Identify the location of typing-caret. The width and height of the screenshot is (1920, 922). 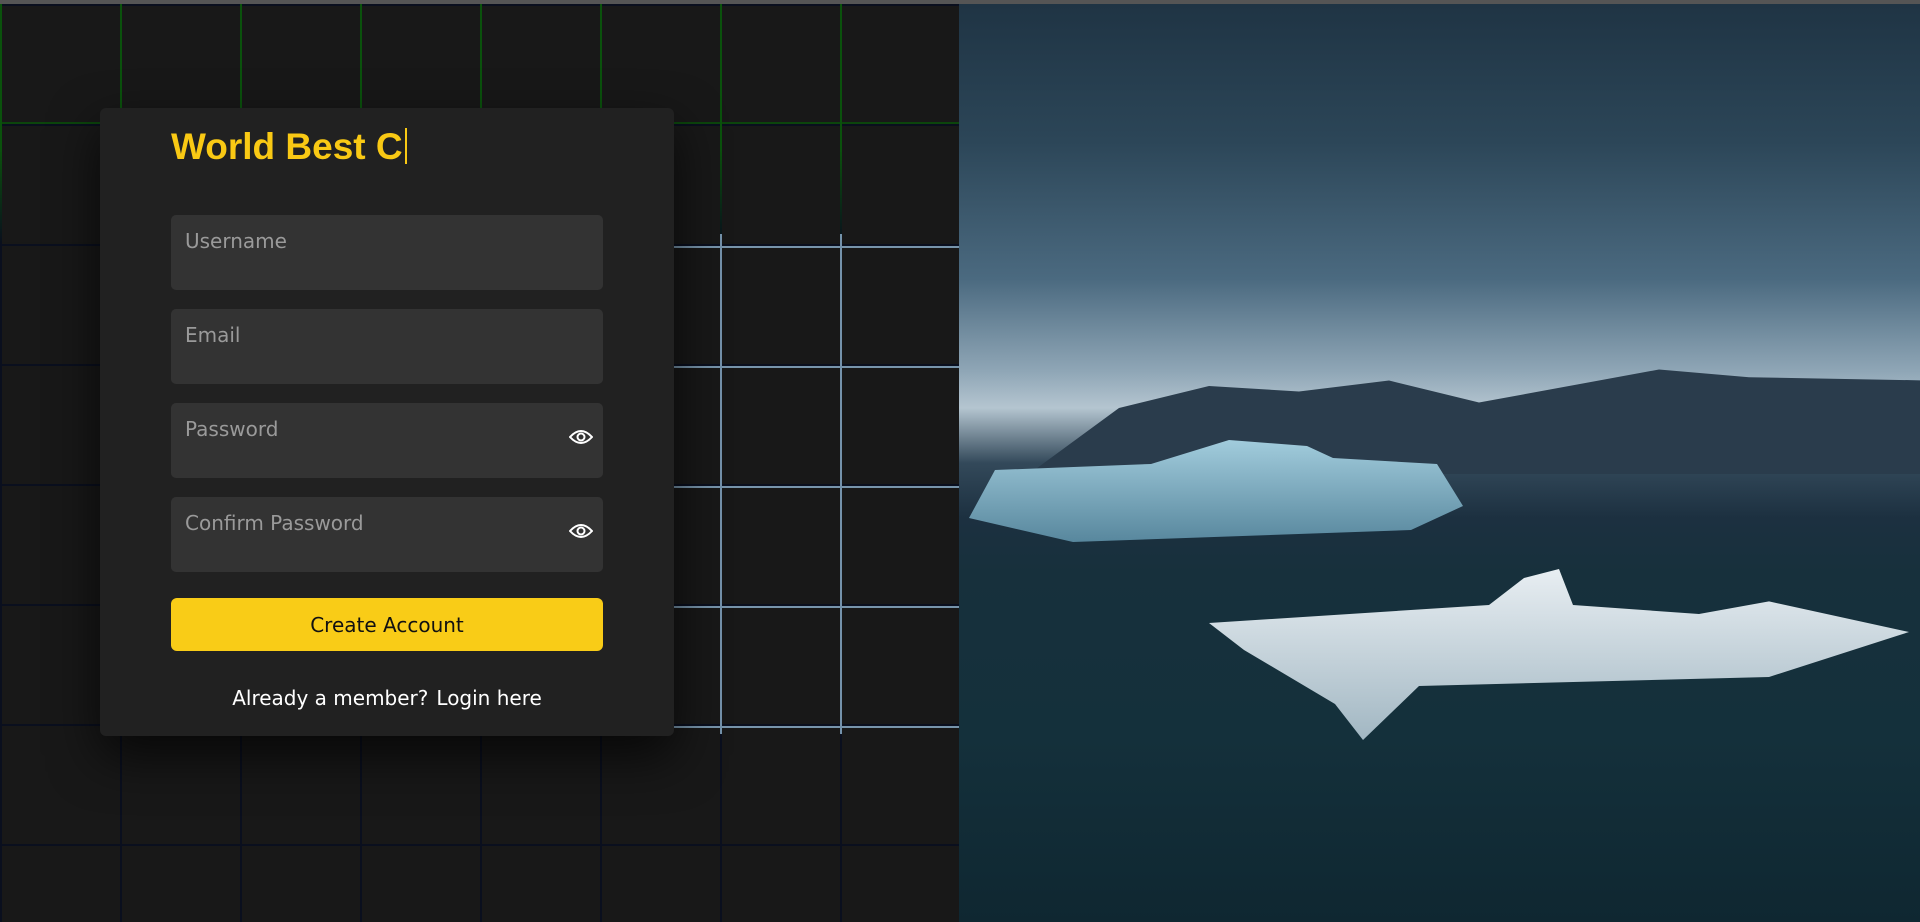
(405, 146).